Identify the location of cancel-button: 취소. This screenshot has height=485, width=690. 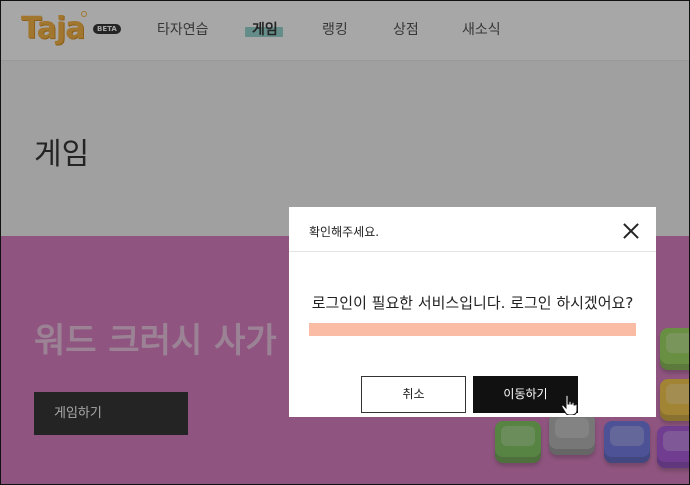
(413, 394).